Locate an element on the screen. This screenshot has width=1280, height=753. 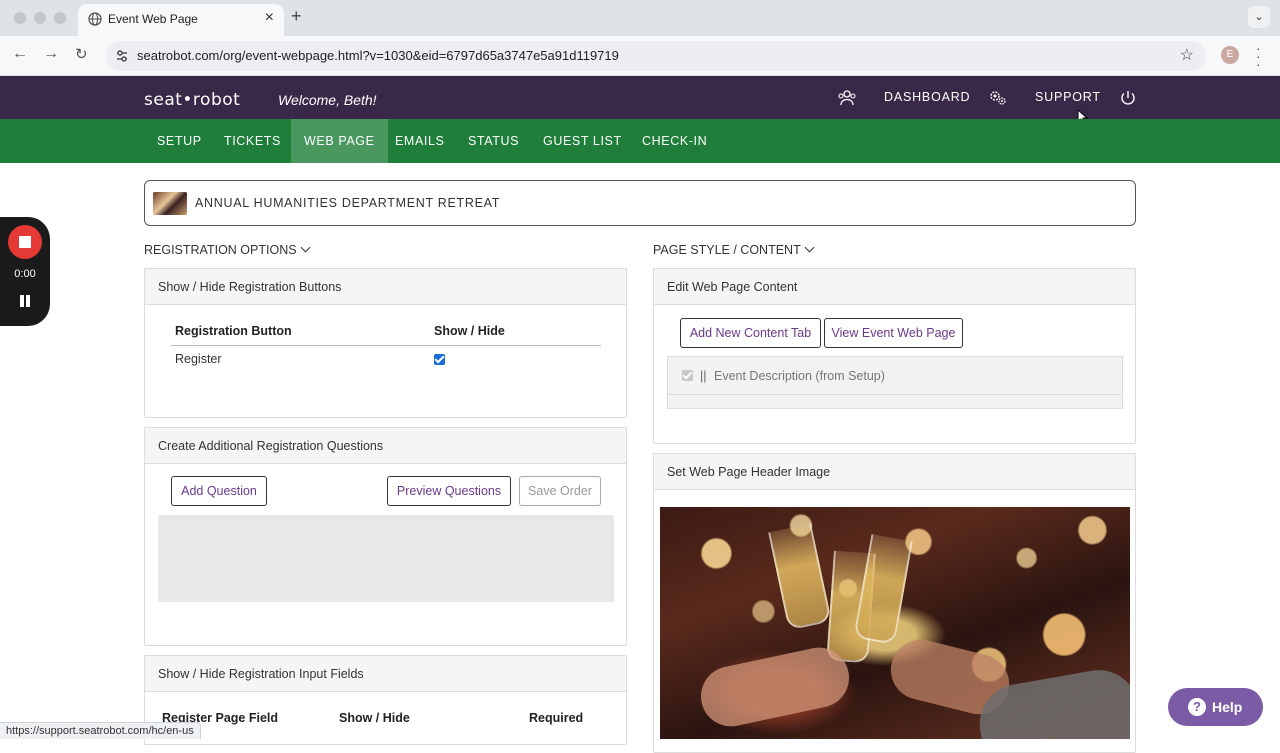
globe-icon is located at coordinates (95, 19).